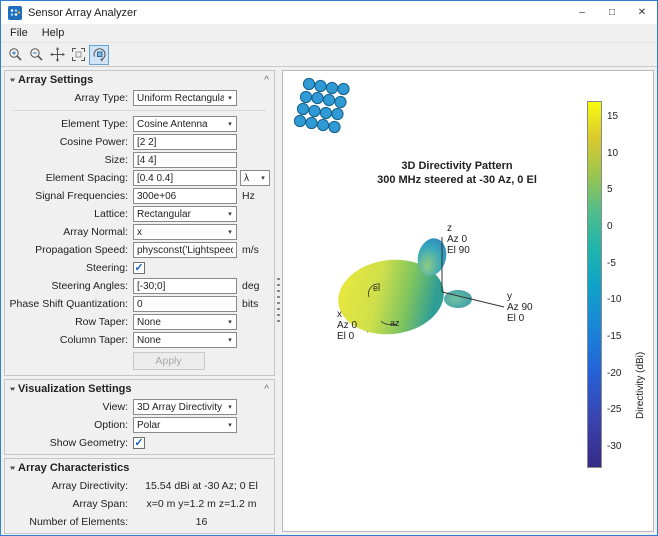 Image resolution: width=658 pixels, height=536 pixels. I want to click on field-label: Propagation Speed:, so click(81, 250).